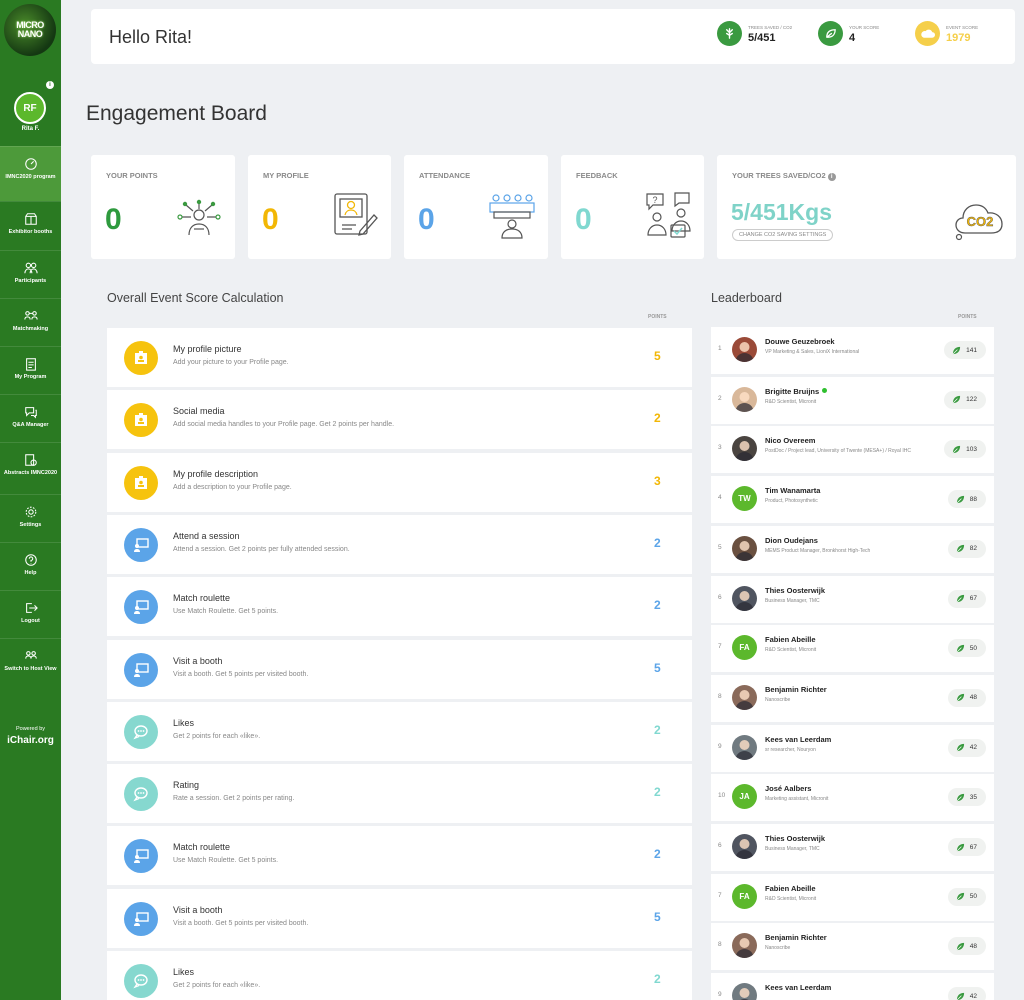 The height and width of the screenshot is (1000, 1024). Describe the element at coordinates (30, 621) in the screenshot. I see `sidebar-item-label: Logout` at that location.